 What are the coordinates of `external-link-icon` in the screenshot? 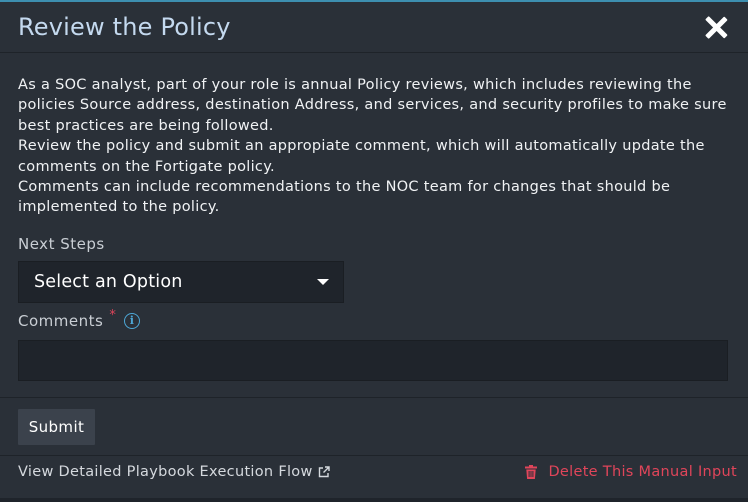 It's located at (324, 472).